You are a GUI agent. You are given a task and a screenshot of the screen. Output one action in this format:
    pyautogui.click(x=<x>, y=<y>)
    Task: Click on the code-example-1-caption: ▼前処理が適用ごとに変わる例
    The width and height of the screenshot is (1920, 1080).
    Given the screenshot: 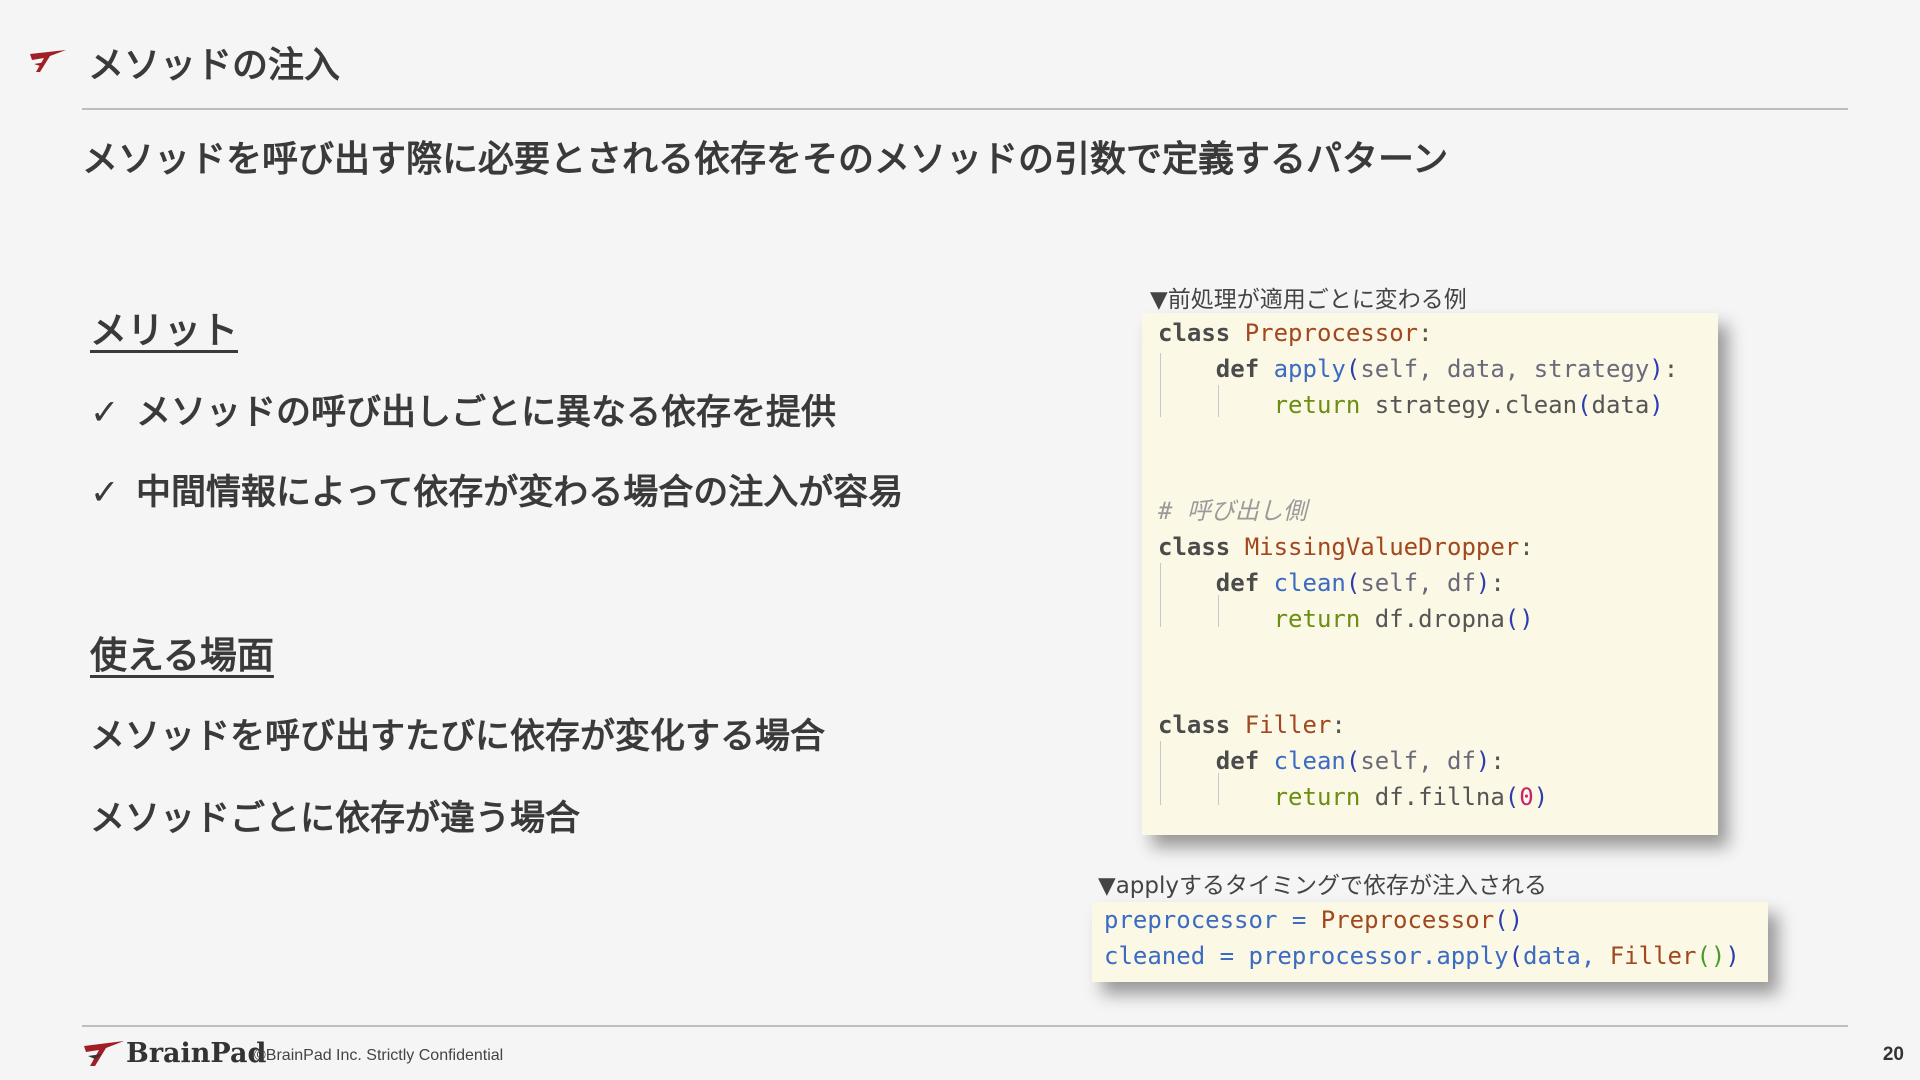 What is the action you would take?
    pyautogui.click(x=1308, y=300)
    